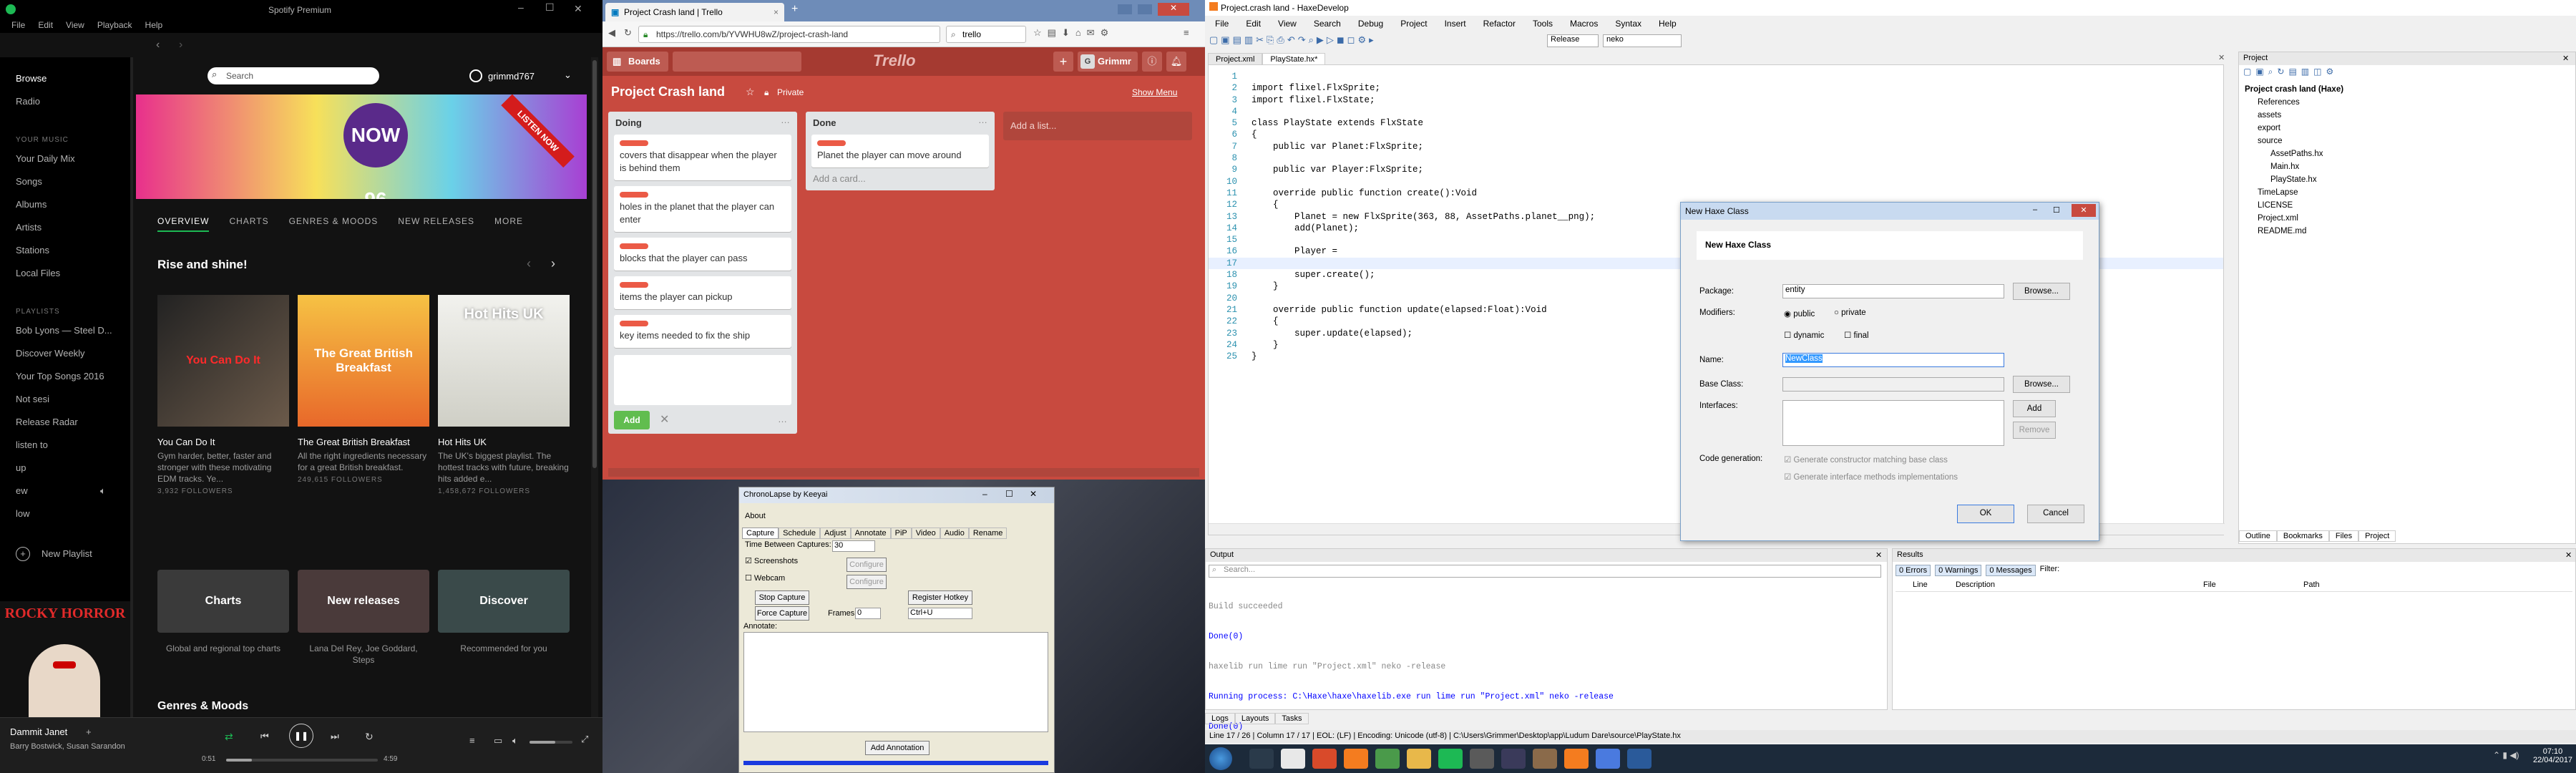 The image size is (2576, 773). What do you see at coordinates (1716, 182) in the screenshot?
I see `code-line: 10` at bounding box center [1716, 182].